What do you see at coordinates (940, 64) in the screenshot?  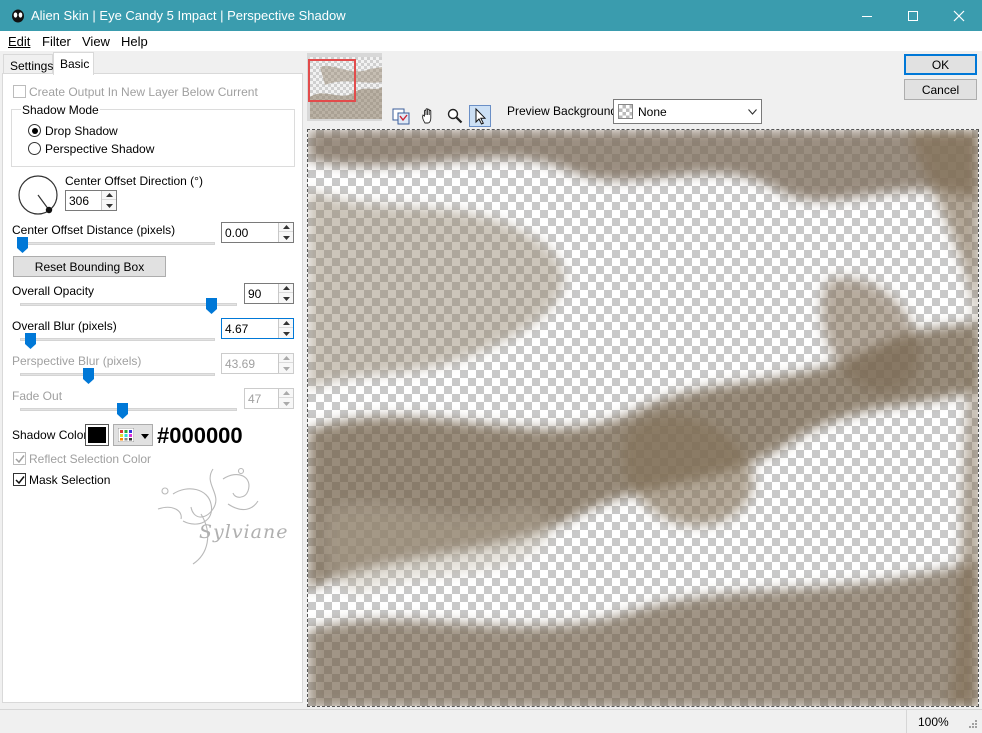 I see `ok-button: OK` at bounding box center [940, 64].